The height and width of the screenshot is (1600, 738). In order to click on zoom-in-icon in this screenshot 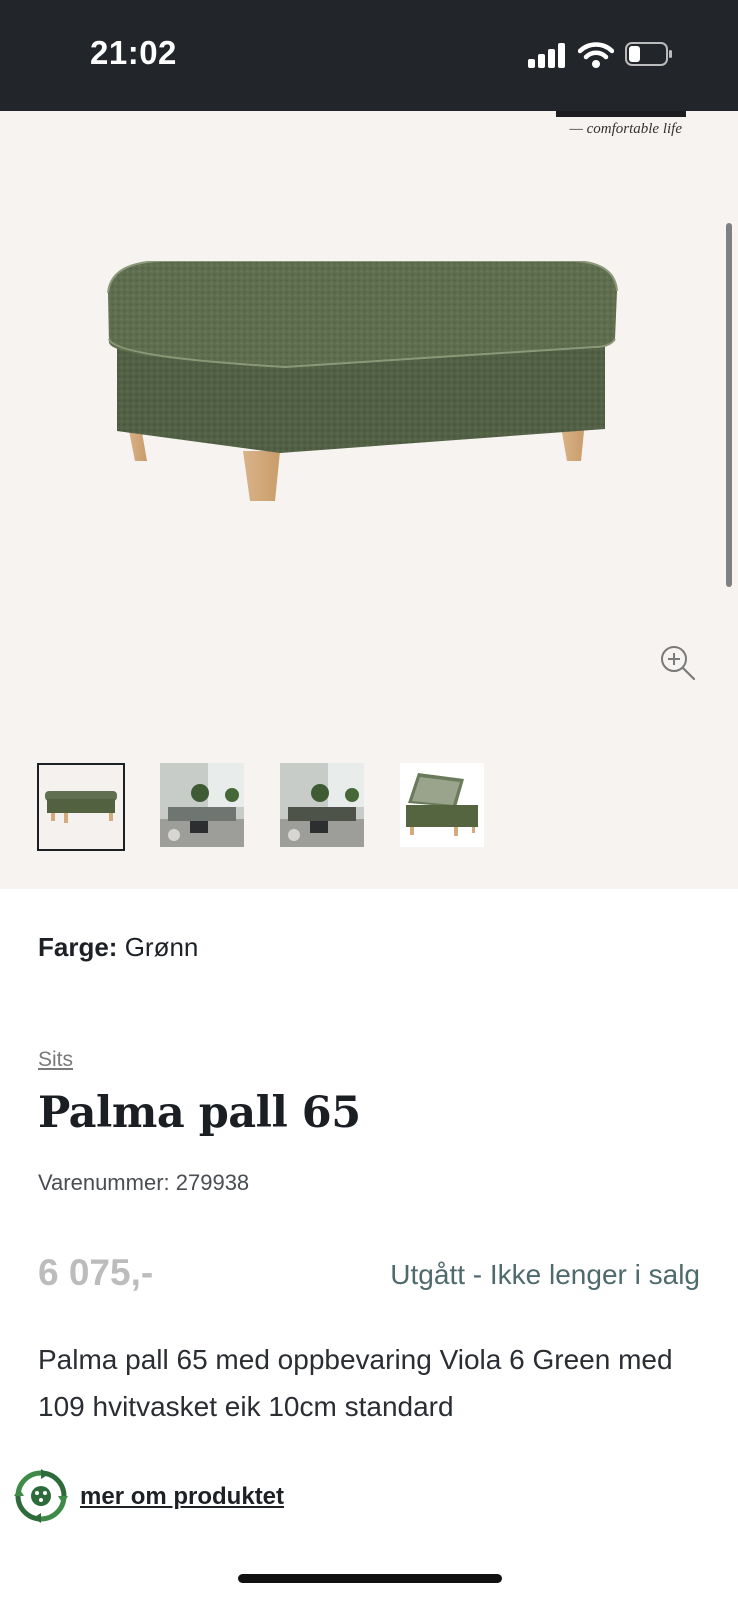, I will do `click(678, 663)`.